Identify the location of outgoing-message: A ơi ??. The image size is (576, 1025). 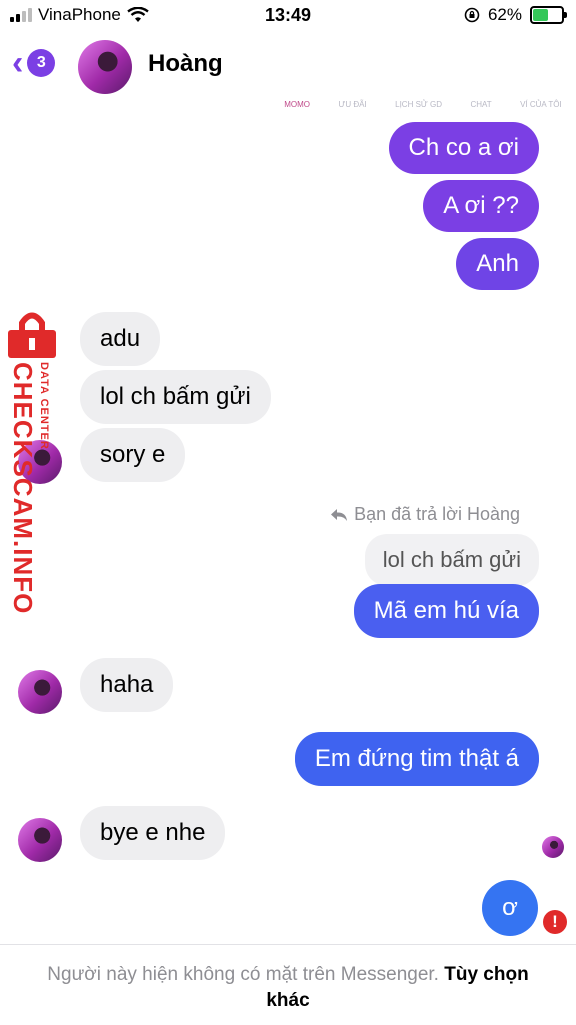
(481, 206).